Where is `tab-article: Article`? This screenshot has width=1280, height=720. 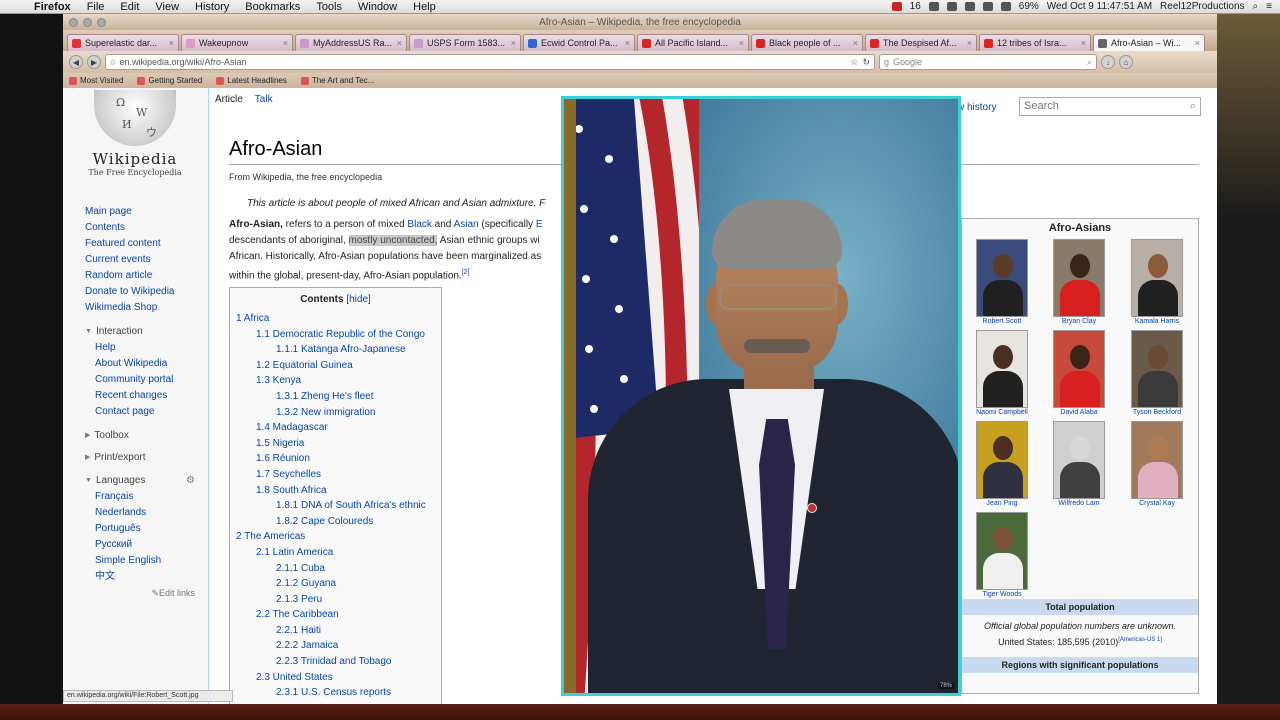
tab-article: Article is located at coordinates (229, 99).